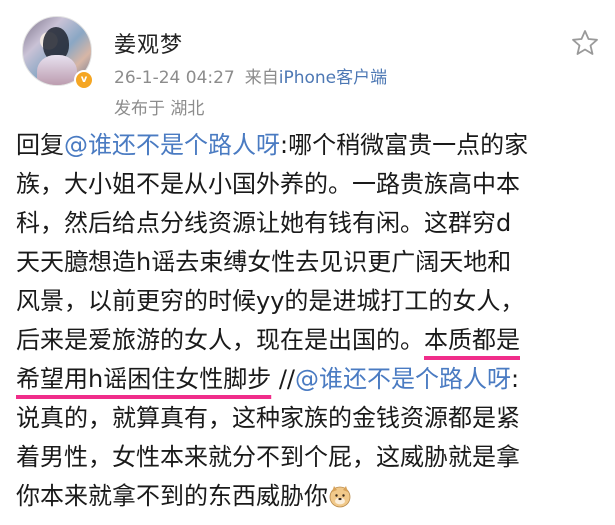 The width and height of the screenshot is (615, 525). What do you see at coordinates (159, 109) in the screenshot?
I see `post-location: 发布于 湖北` at bounding box center [159, 109].